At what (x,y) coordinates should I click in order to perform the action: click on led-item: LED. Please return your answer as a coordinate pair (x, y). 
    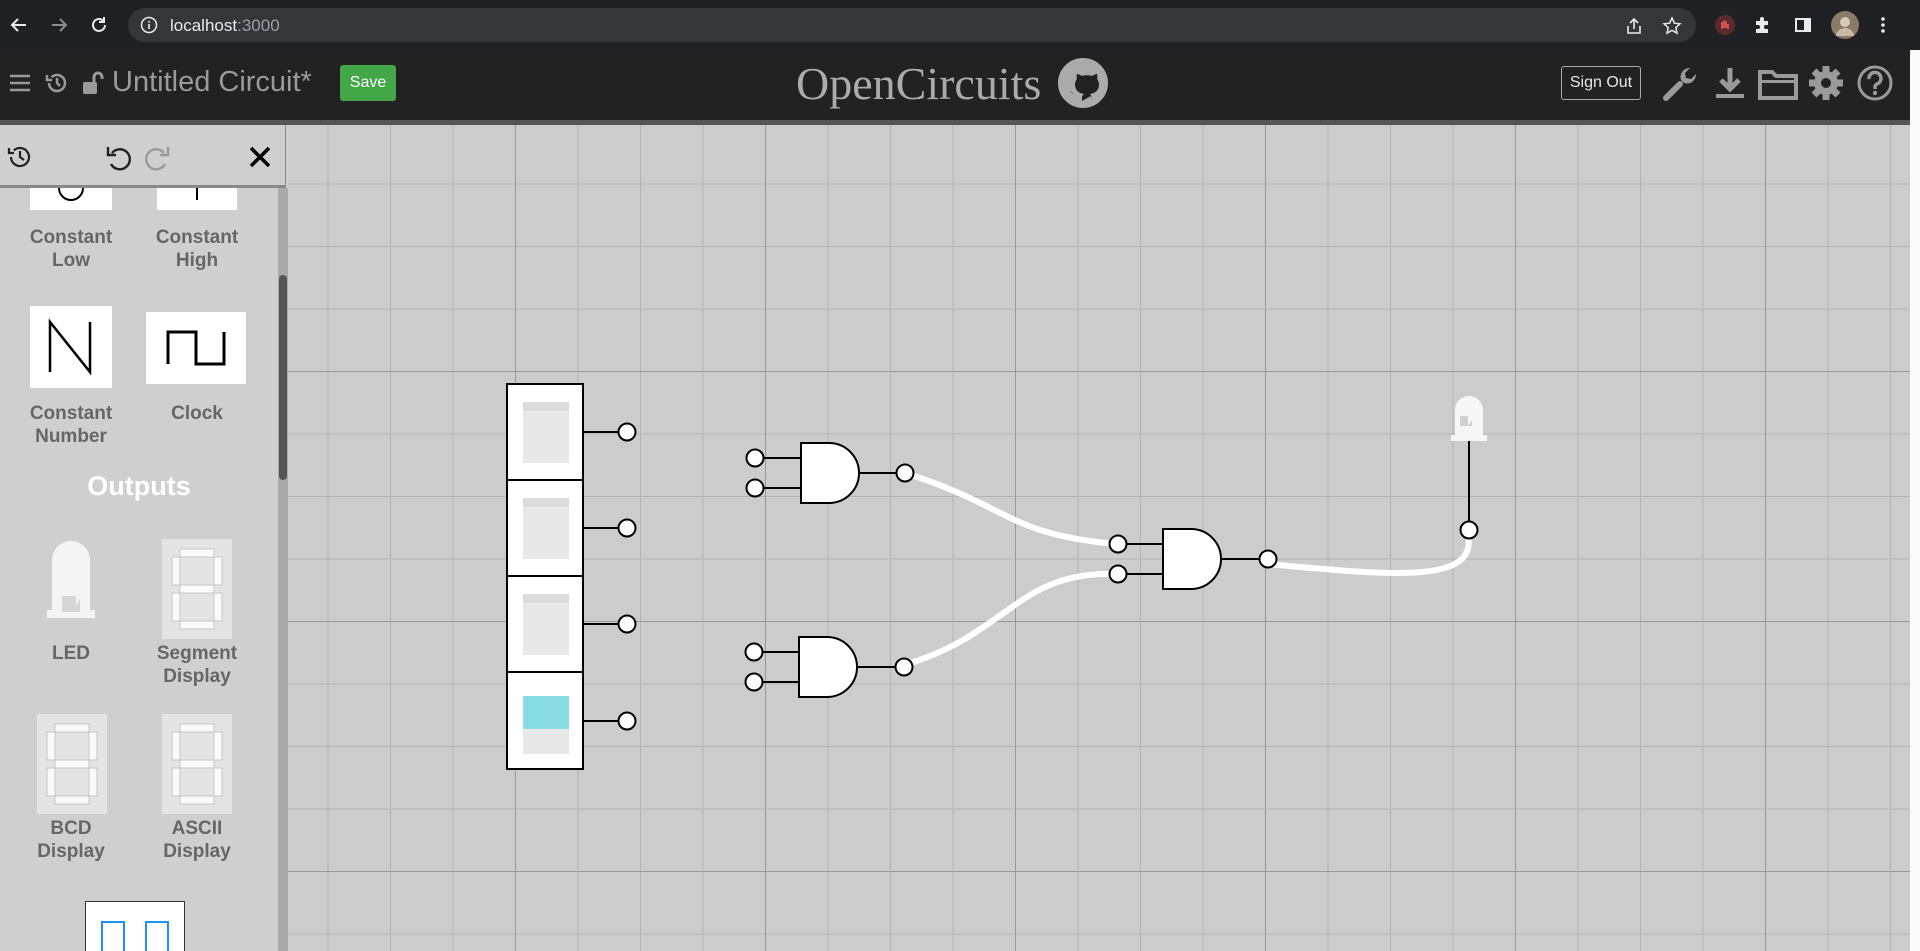
    Looking at the image, I should click on (71, 653).